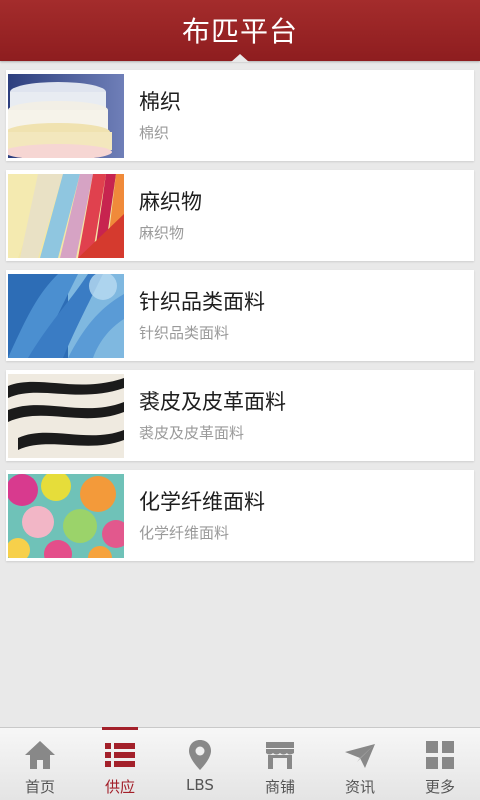 The width and height of the screenshot is (480, 800). Describe the element at coordinates (240, 415) in the screenshot. I see `list-item-fur-leather: 裘皮及皮革面料 裘皮及皮革面料` at that location.